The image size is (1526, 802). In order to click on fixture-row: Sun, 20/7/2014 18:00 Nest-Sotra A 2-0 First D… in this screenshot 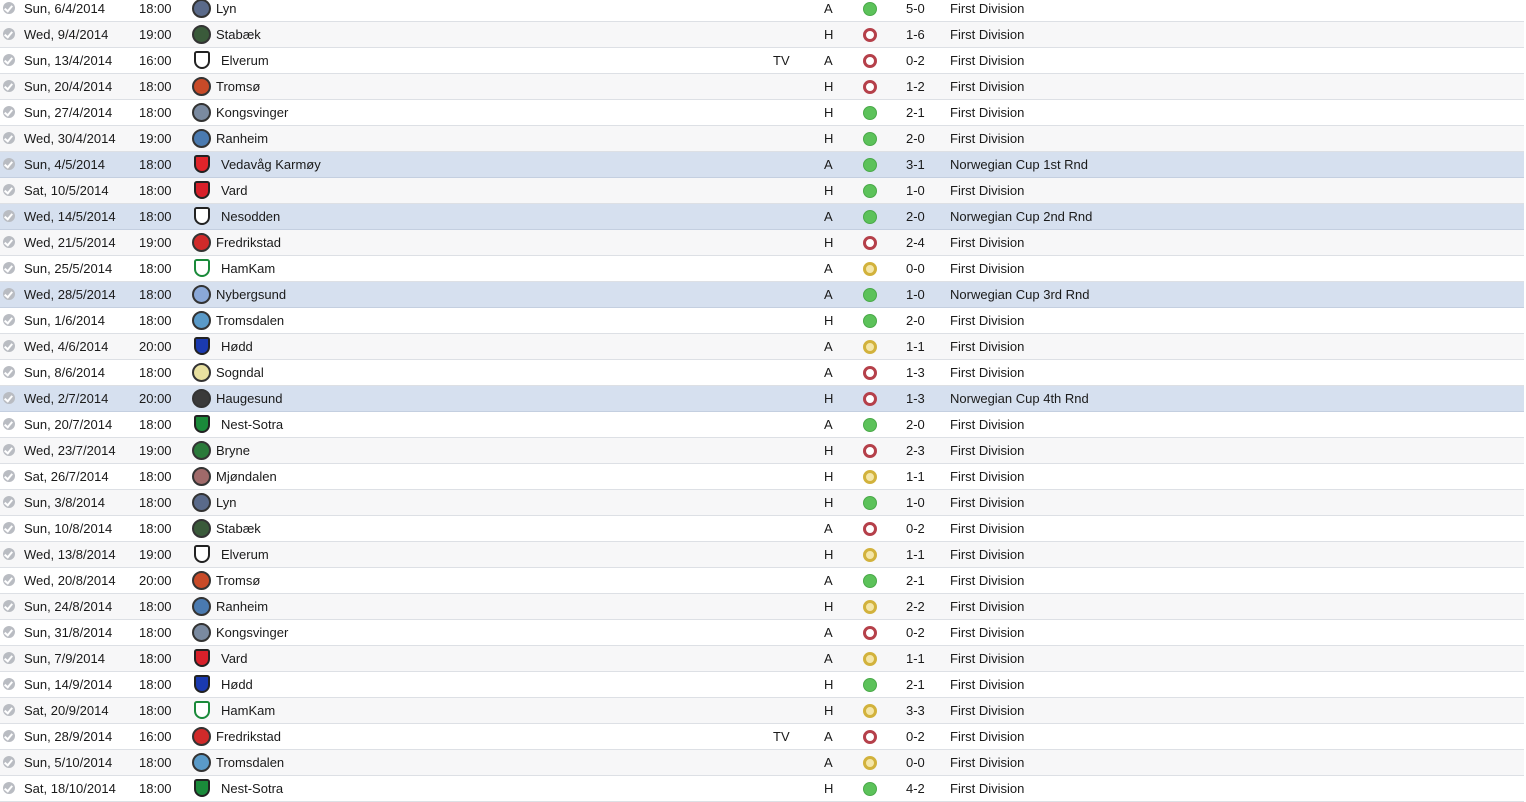, I will do `click(762, 425)`.